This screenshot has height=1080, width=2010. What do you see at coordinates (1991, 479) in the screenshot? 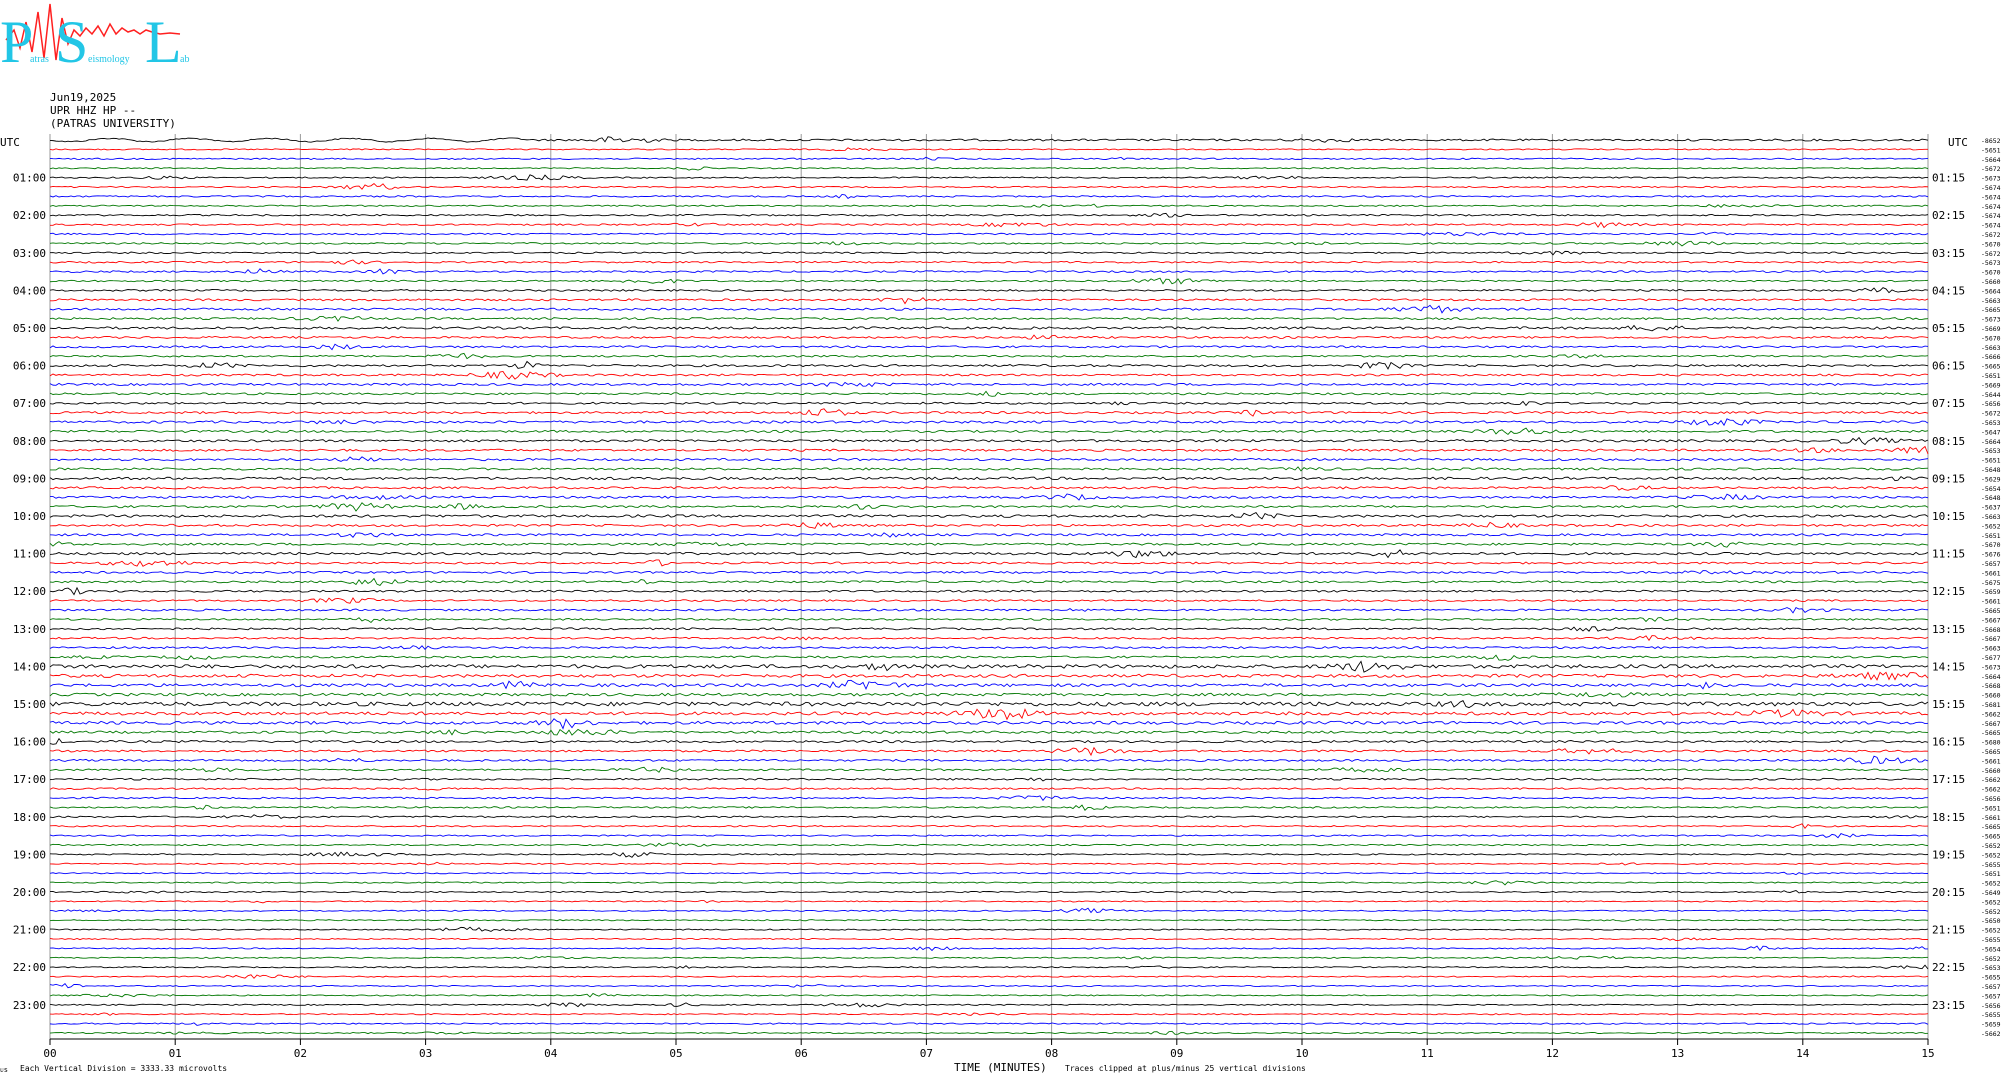
I see `row-value-label: -5629` at bounding box center [1991, 479].